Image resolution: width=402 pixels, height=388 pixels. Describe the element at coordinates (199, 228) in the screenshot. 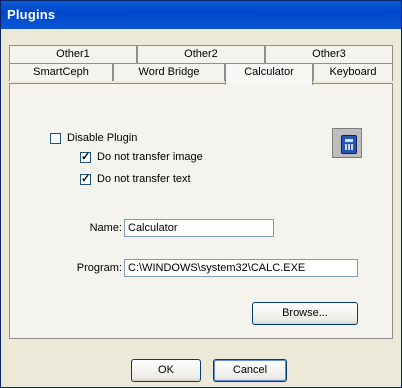

I see `name-field: Calculator` at that location.